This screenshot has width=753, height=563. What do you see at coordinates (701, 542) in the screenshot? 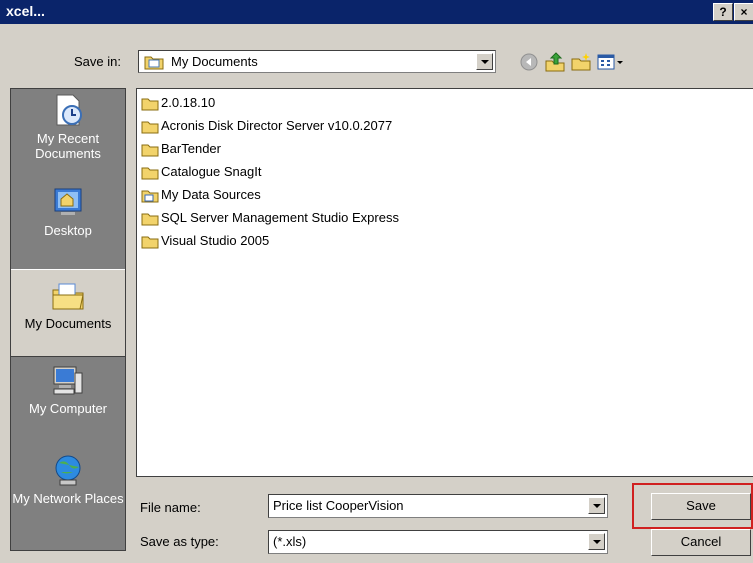
I see `cancel-button: Cancel` at bounding box center [701, 542].